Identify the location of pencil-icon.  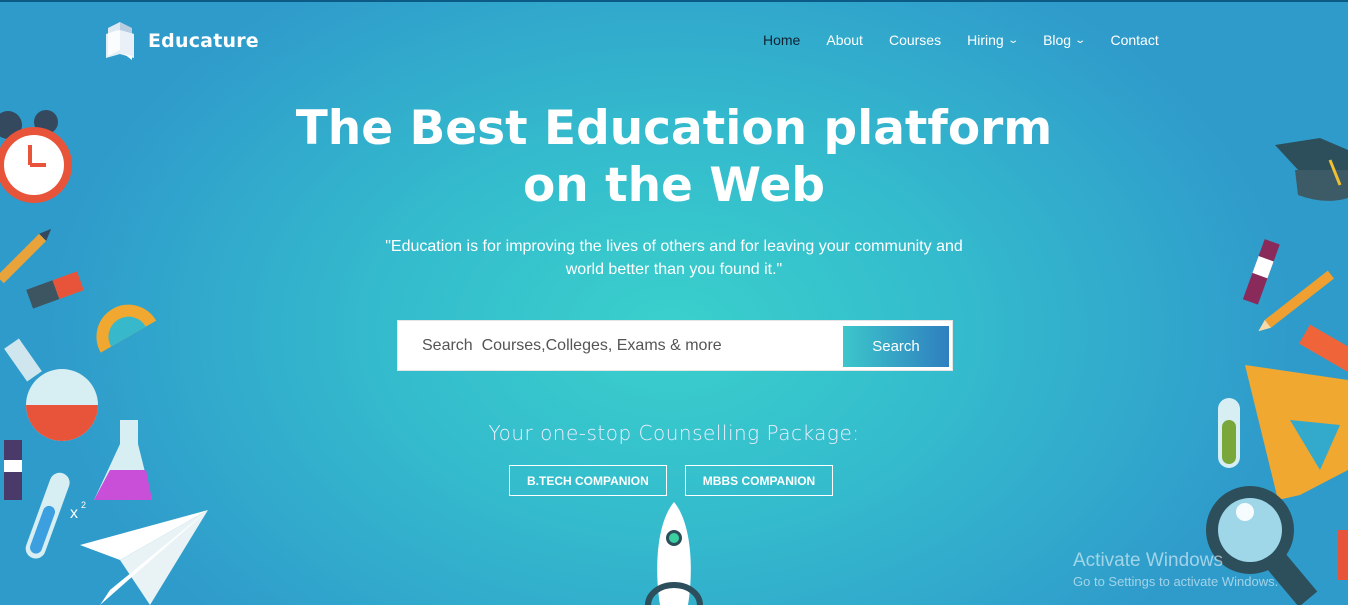
(1296, 301).